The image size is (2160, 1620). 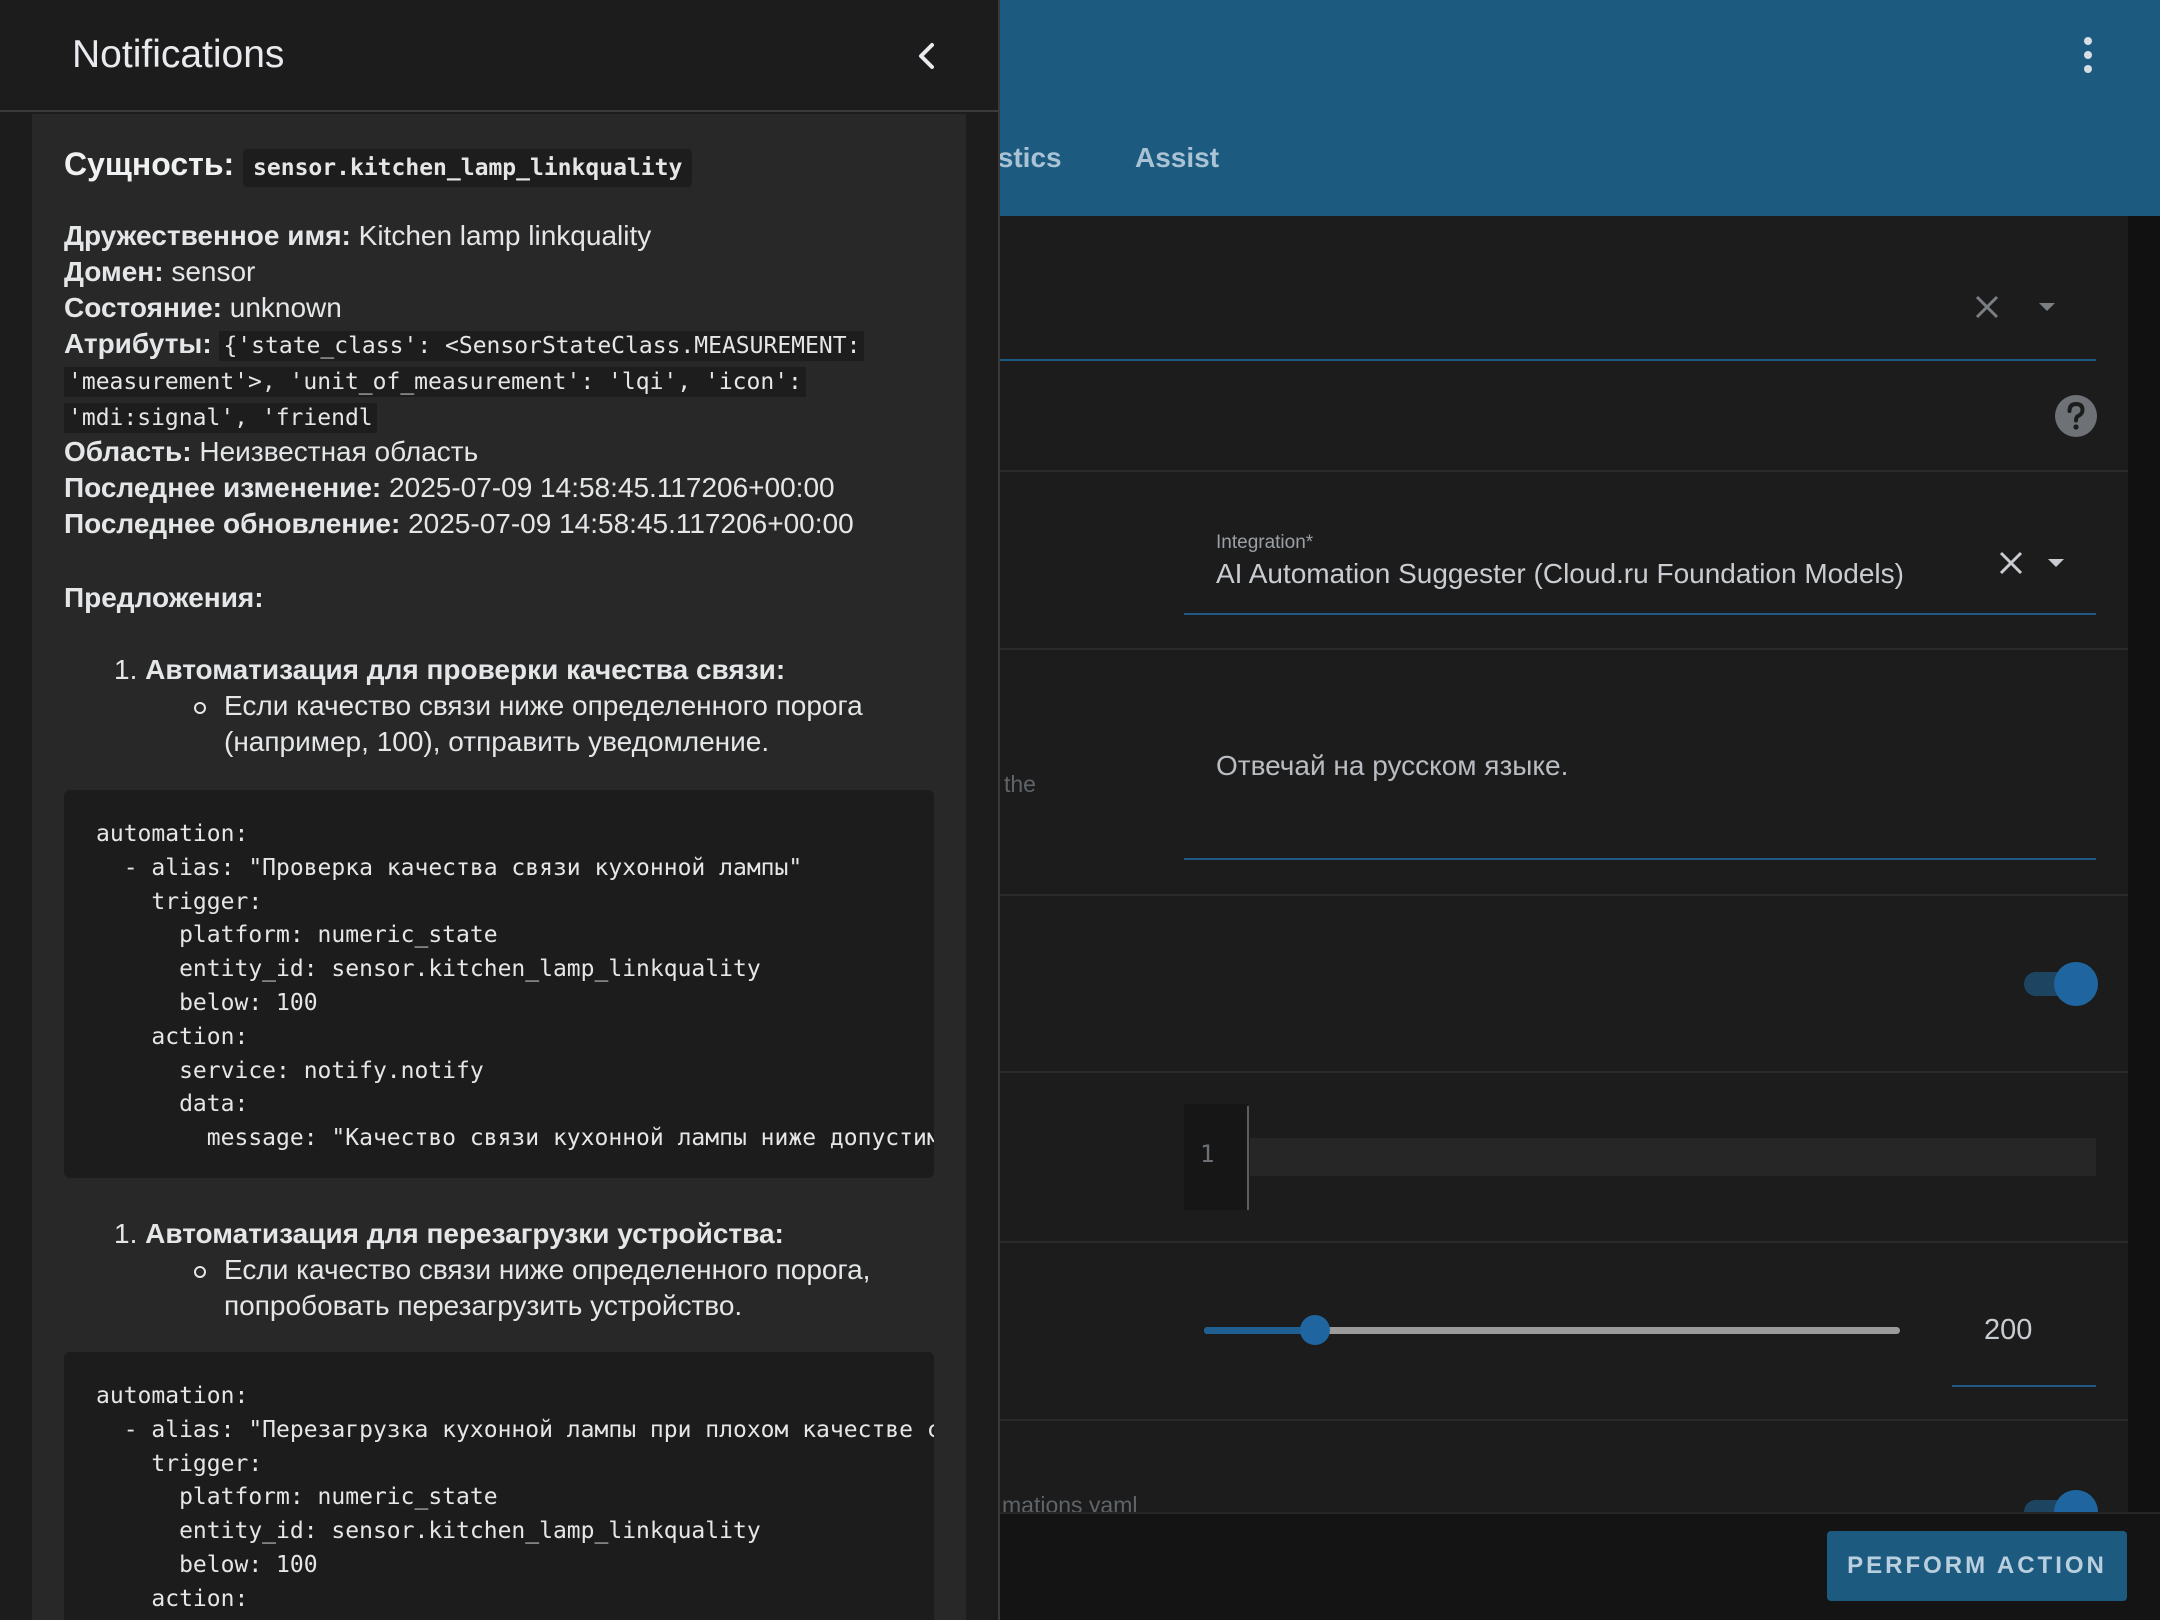 I want to click on state-value: unknown, so click(x=281, y=307).